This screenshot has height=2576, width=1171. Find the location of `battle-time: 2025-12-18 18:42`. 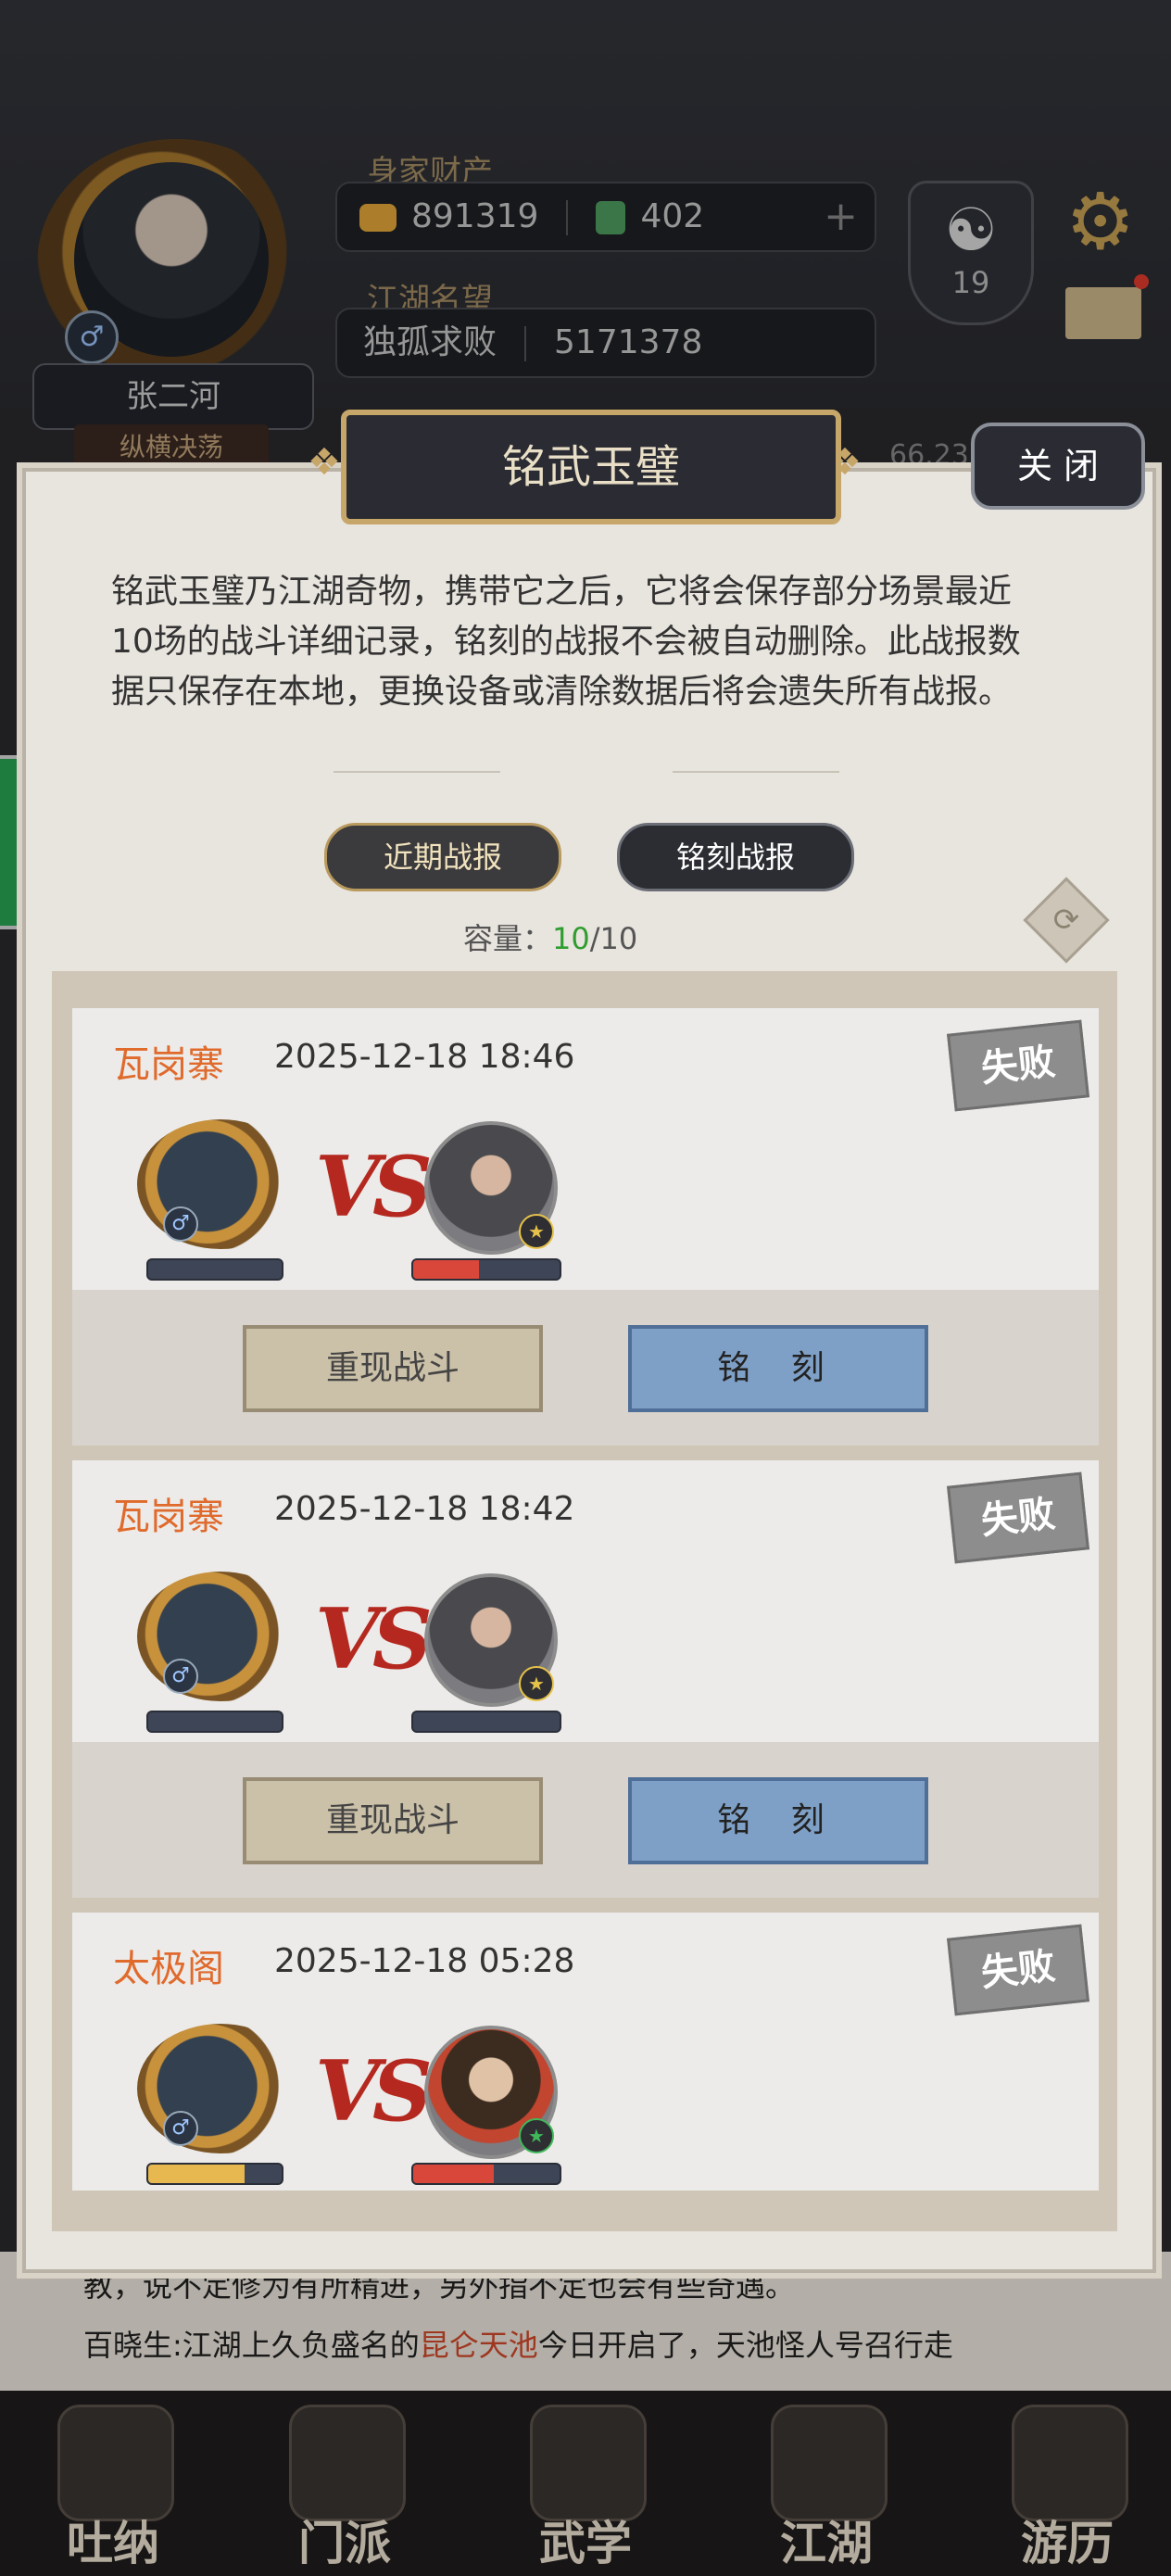

battle-time: 2025-12-18 18:42 is located at coordinates (425, 1509).